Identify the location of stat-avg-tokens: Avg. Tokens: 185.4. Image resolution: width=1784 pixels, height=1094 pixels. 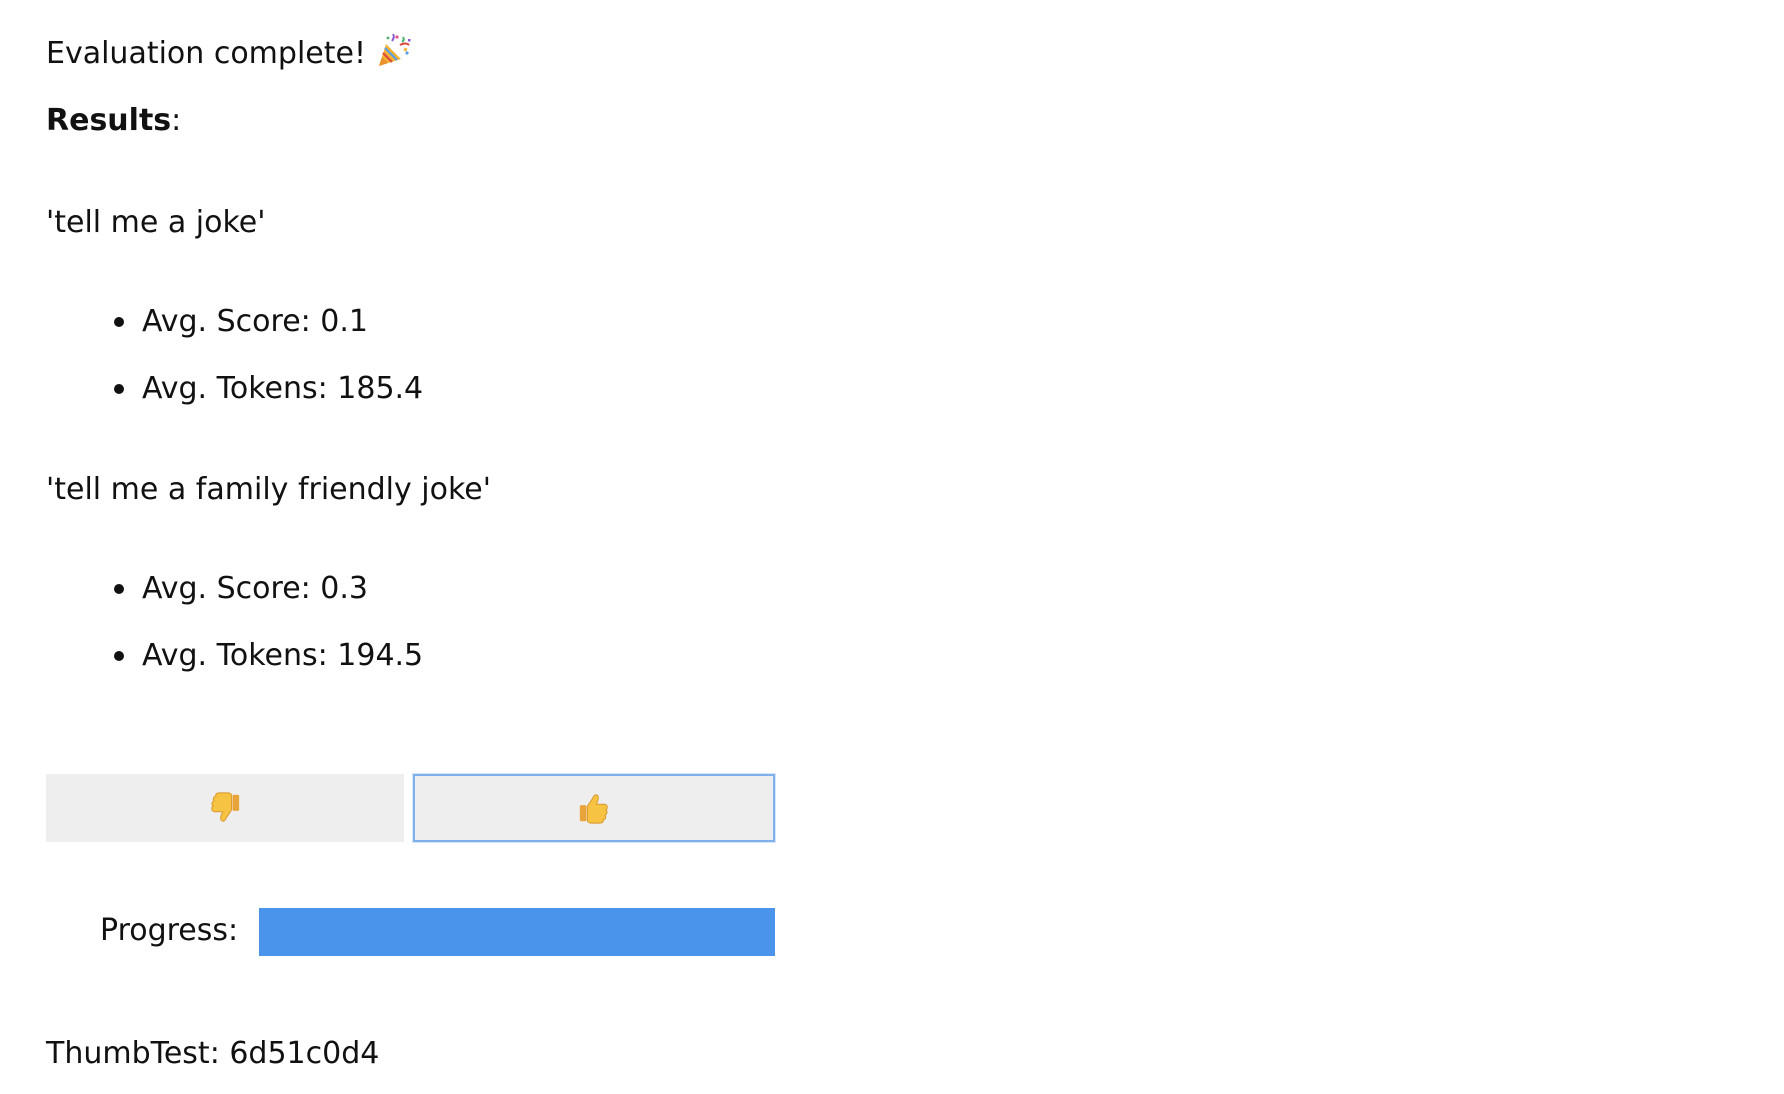
(283, 388).